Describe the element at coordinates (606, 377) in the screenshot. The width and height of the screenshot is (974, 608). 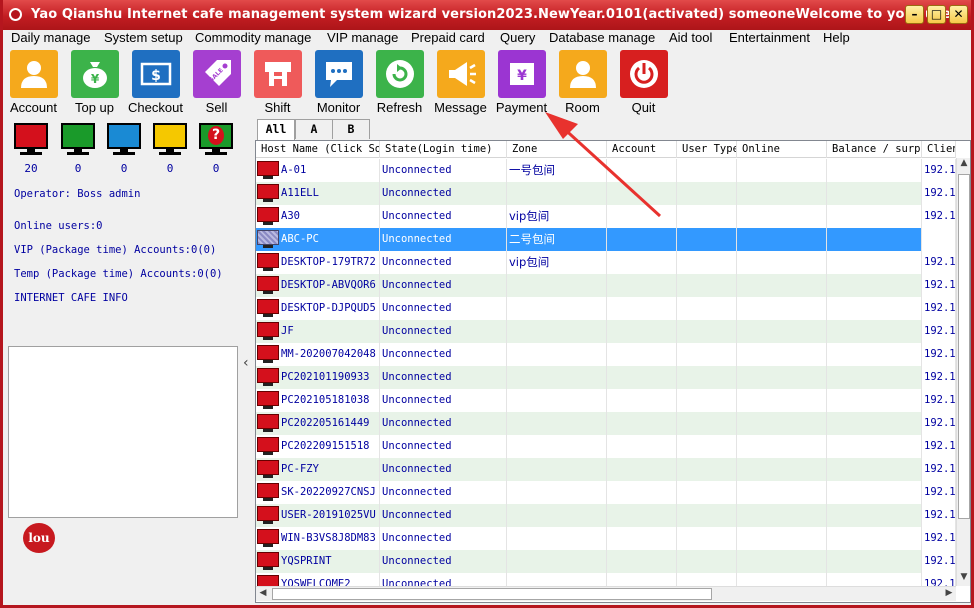
I see `table-row: PC202101190933 Unconnected 192.1` at that location.